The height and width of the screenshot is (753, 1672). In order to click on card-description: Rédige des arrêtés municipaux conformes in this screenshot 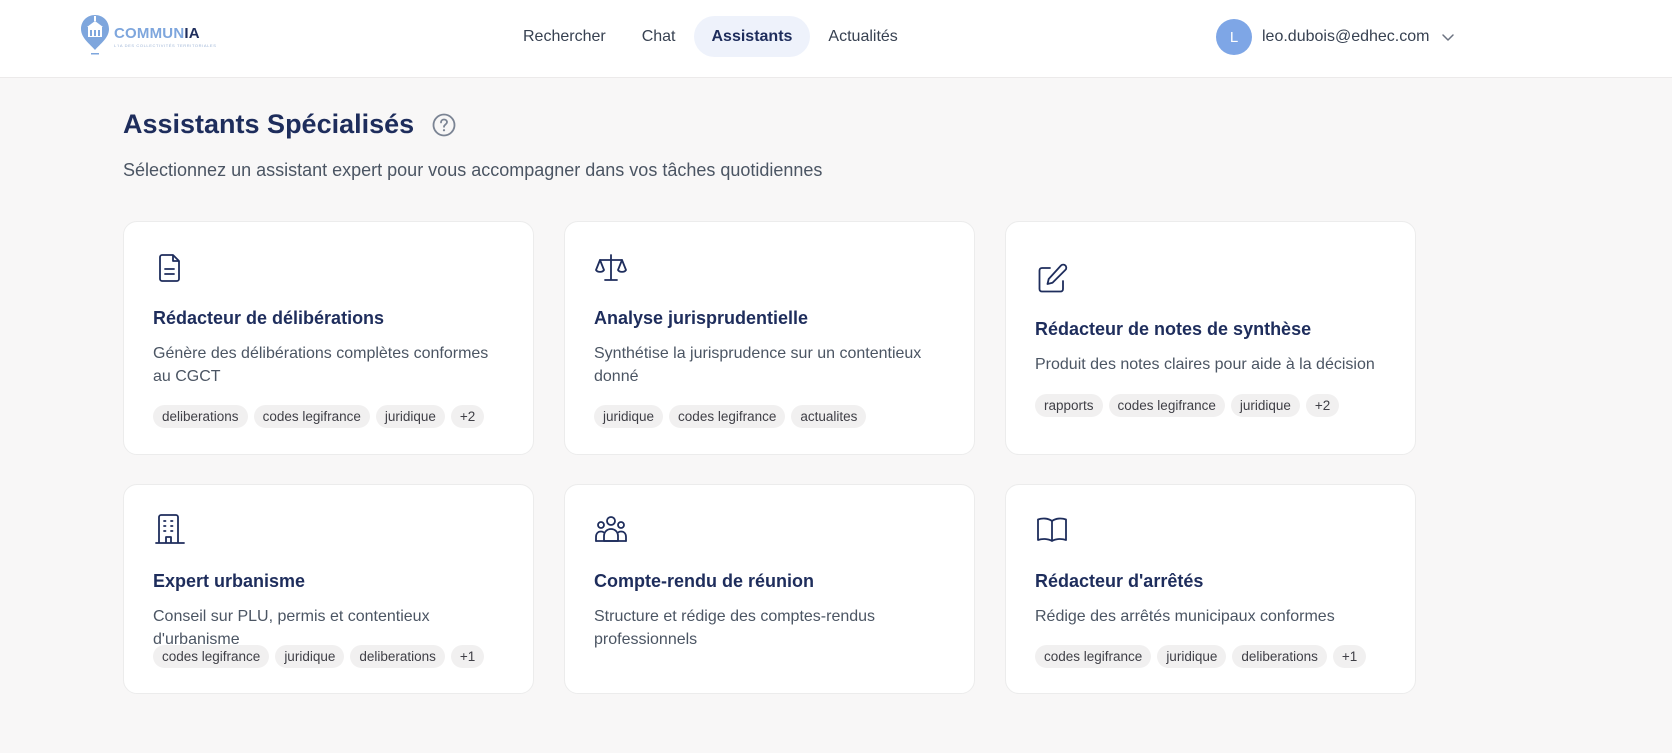, I will do `click(1185, 616)`.